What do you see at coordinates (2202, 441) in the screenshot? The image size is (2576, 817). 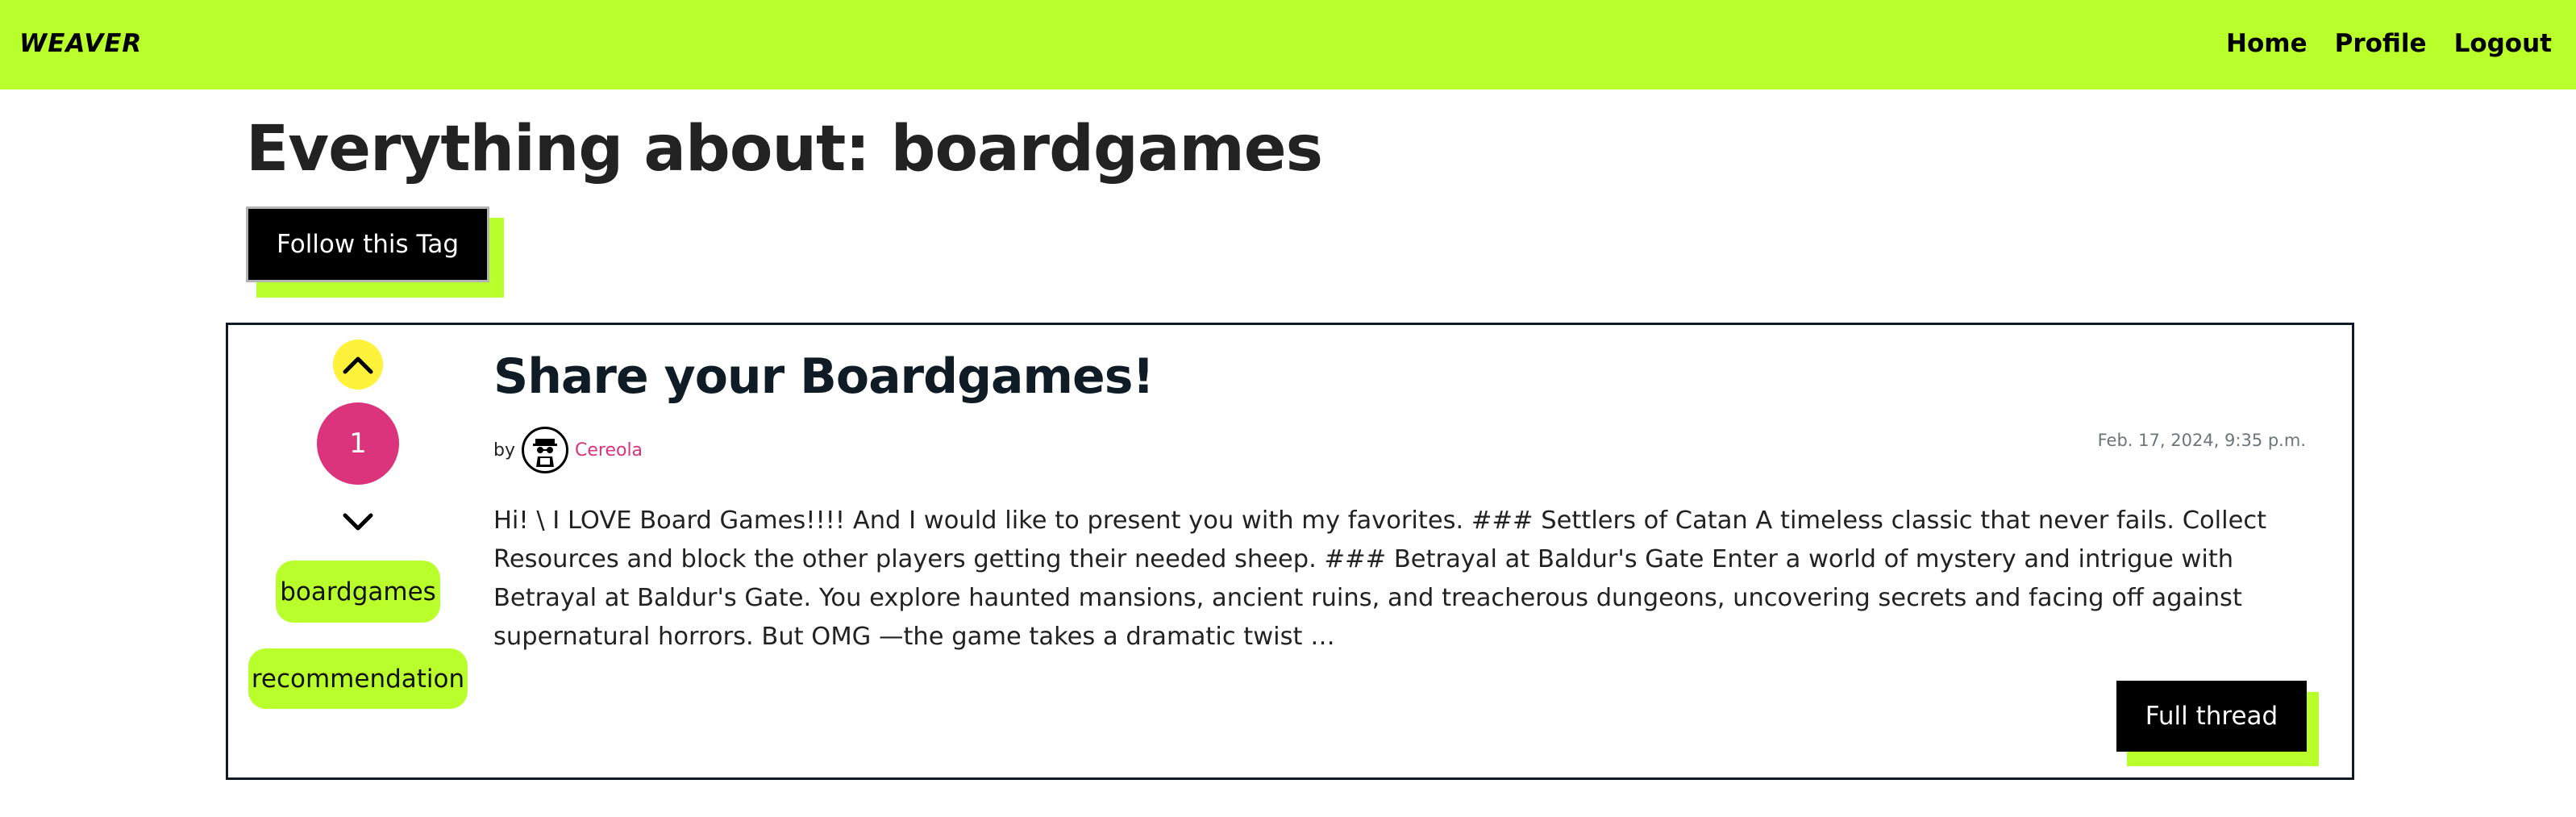 I see `thread-date: Feb. 17, 2024, 9:35 p.m.` at bounding box center [2202, 441].